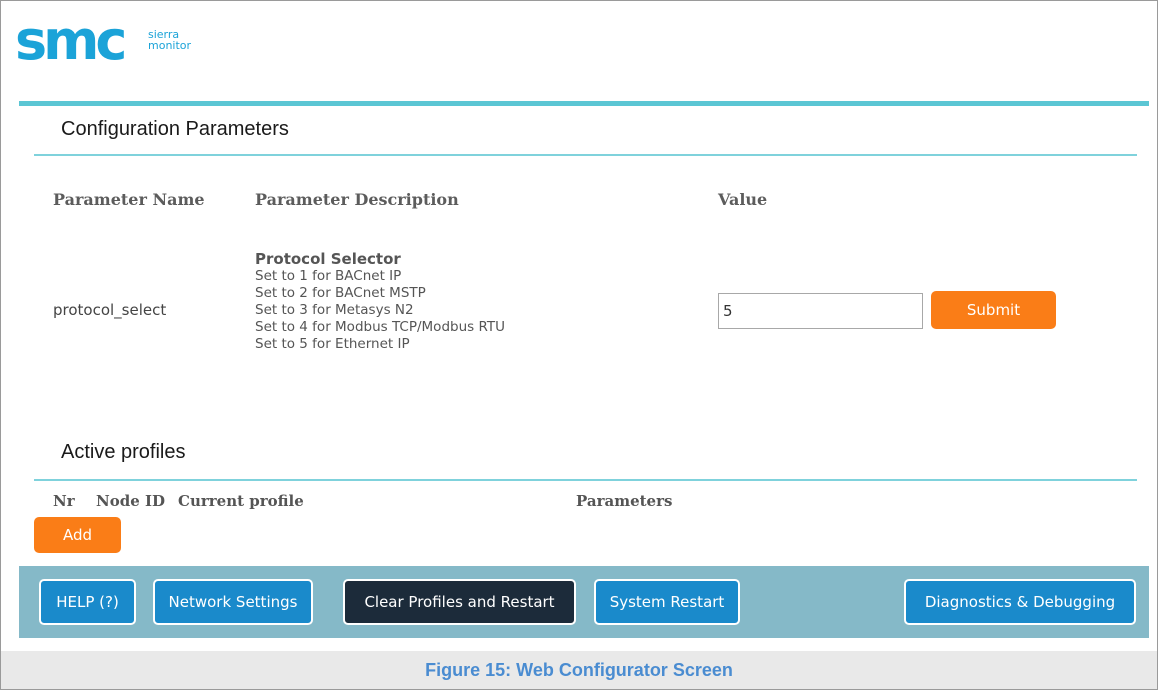  What do you see at coordinates (334, 310) in the screenshot?
I see `desc-line: Set to 3 for Metasys N2` at bounding box center [334, 310].